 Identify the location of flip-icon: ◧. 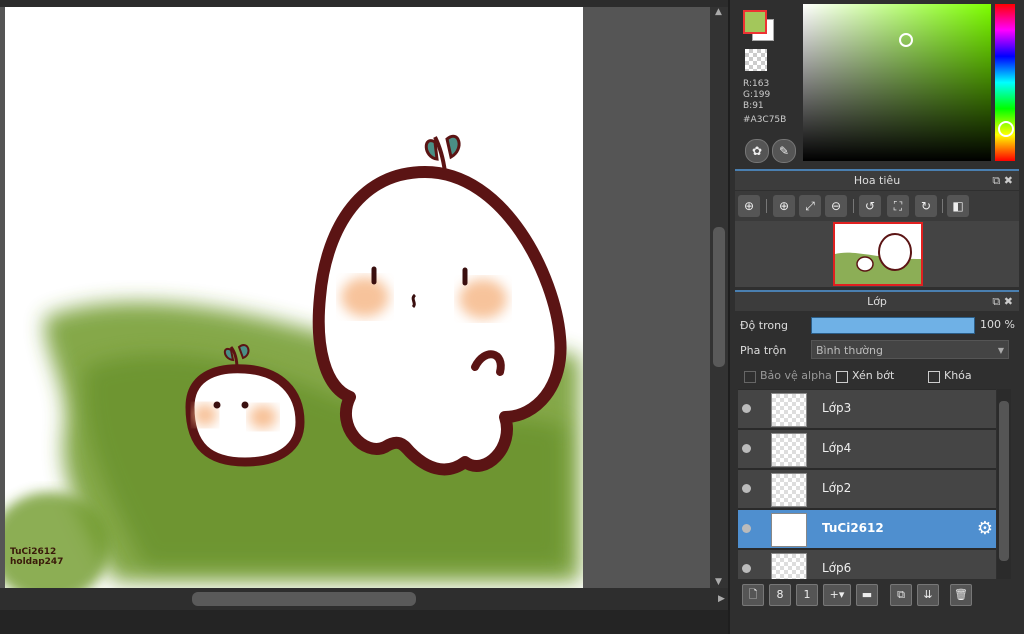
(958, 206).